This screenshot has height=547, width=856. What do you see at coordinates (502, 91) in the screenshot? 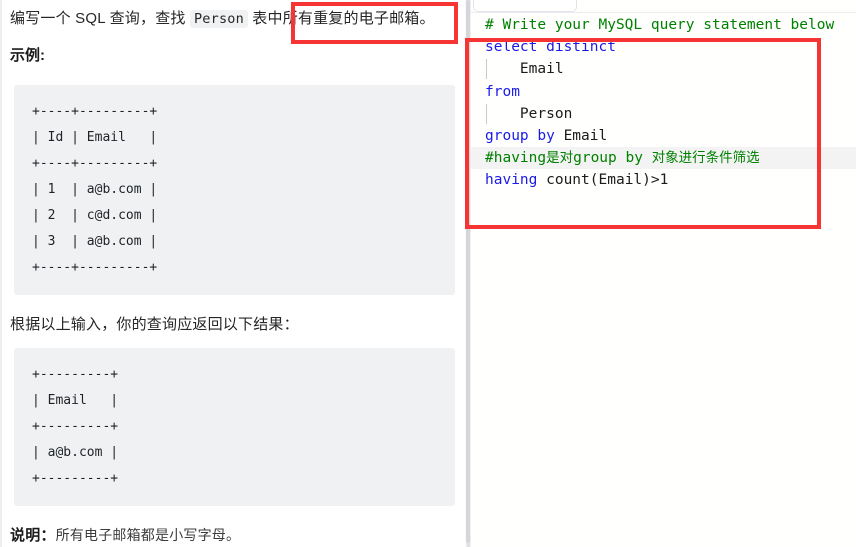
I see `code-token: from` at bounding box center [502, 91].